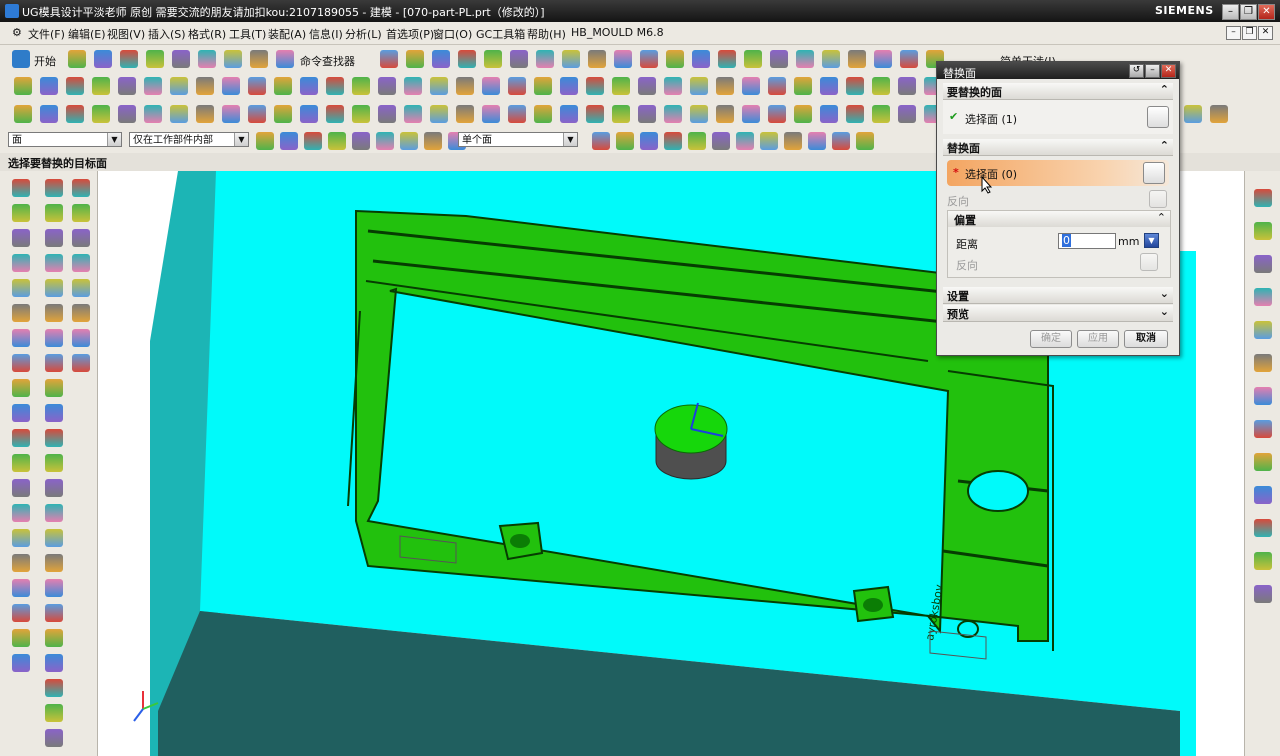 The height and width of the screenshot is (756, 1280). Describe the element at coordinates (1136, 71) in the screenshot. I see `reset-icon: ↺` at that location.